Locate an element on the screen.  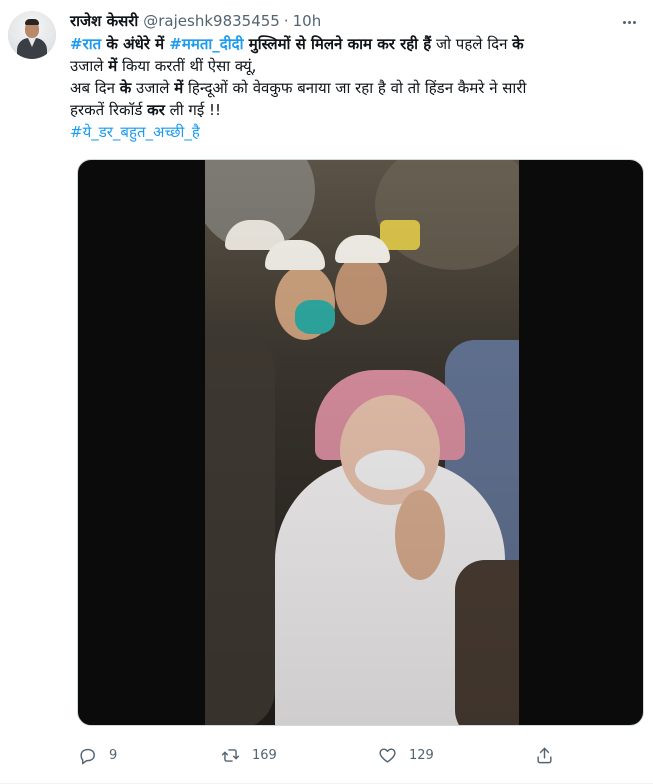
share-button is located at coordinates (544, 755).